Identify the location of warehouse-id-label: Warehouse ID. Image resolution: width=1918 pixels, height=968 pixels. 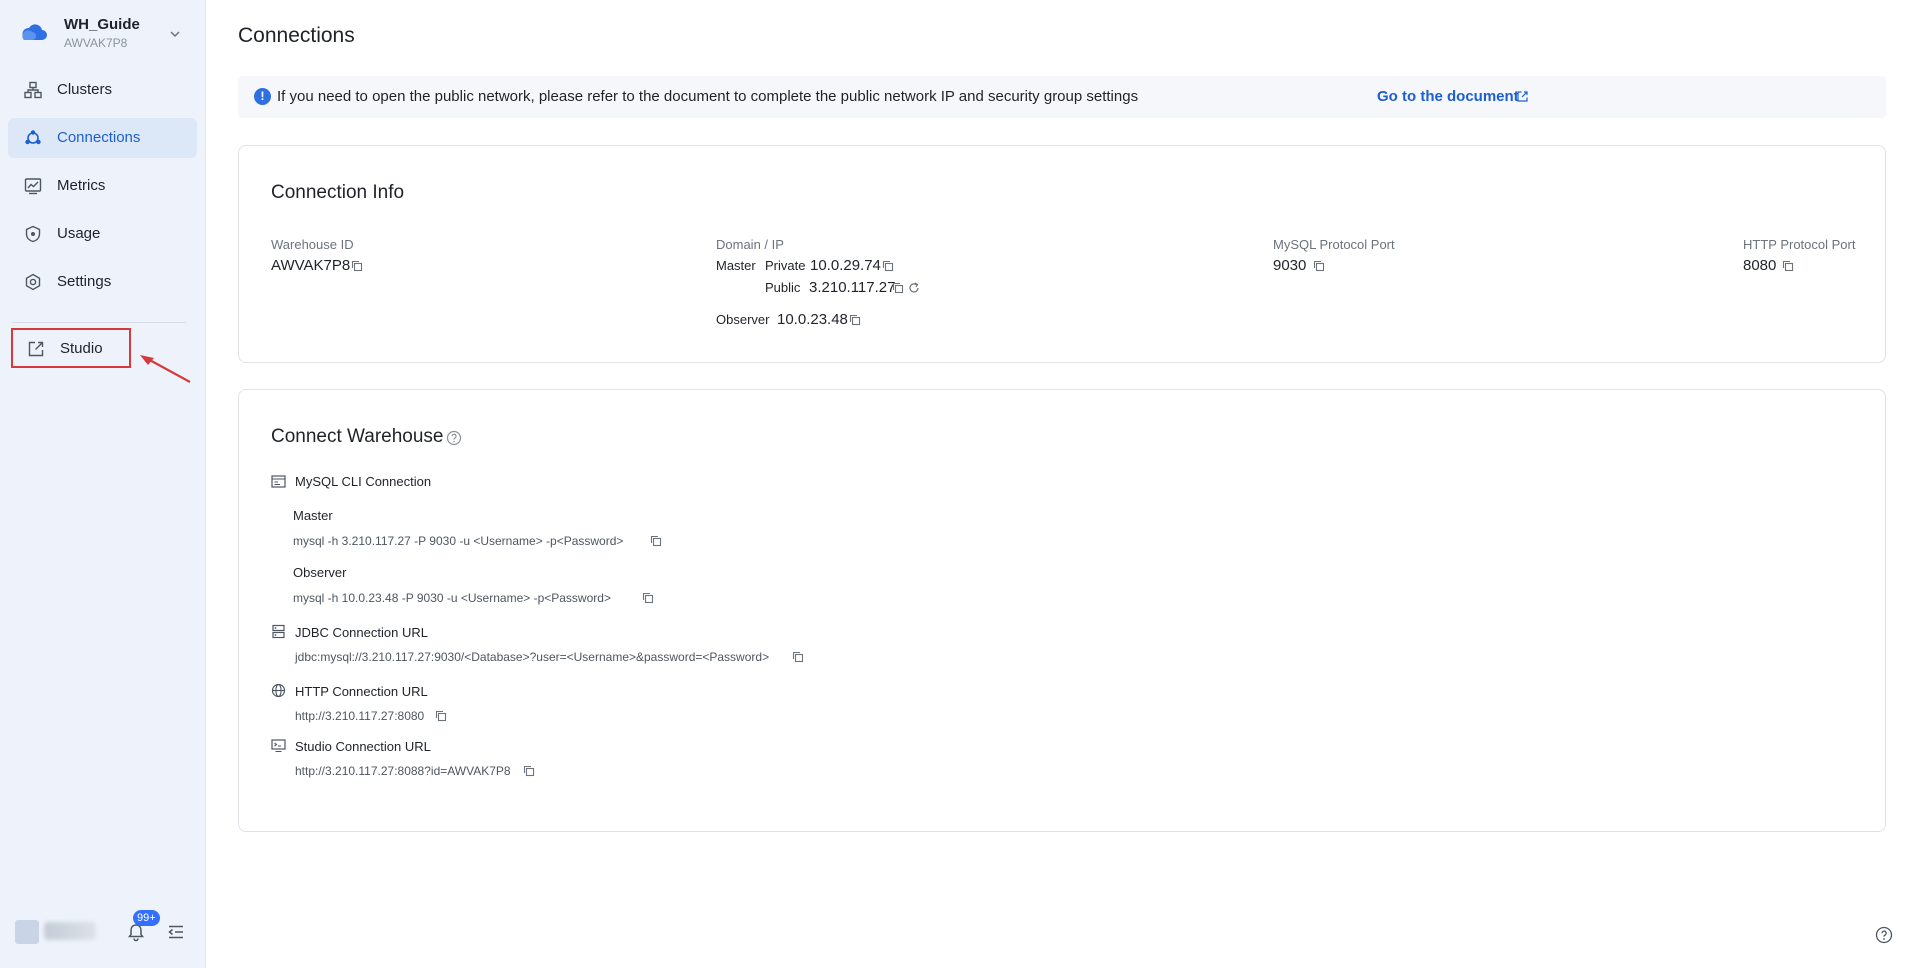
(312, 244).